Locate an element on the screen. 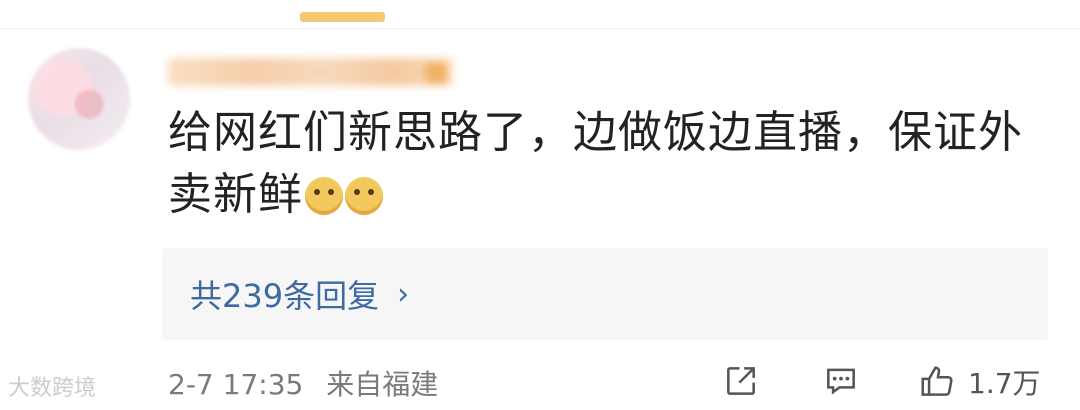 The width and height of the screenshot is (1080, 410). watermark: 大数跨境 is located at coordinates (52, 386).